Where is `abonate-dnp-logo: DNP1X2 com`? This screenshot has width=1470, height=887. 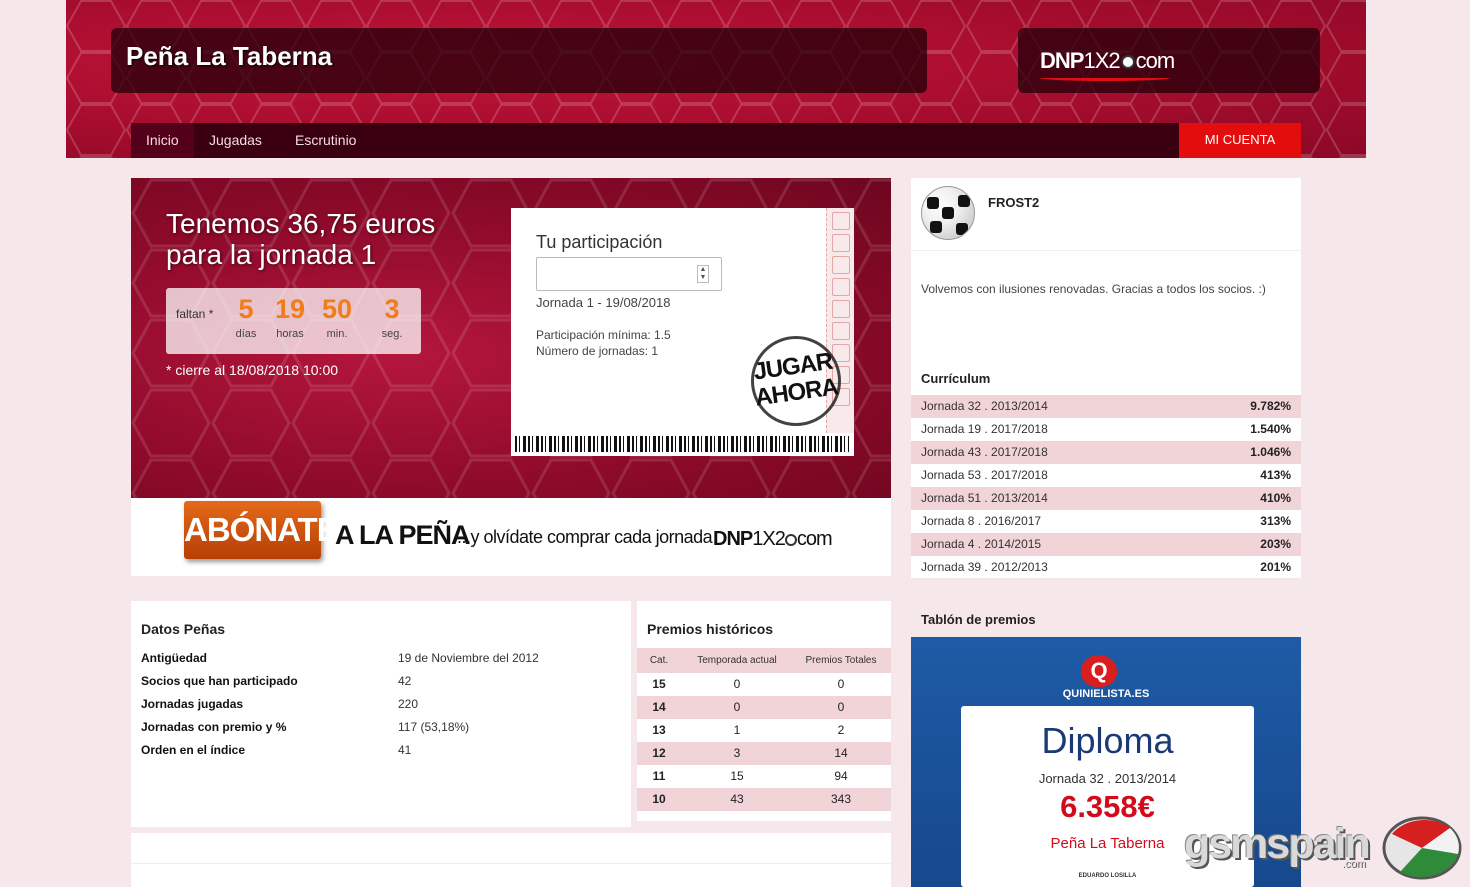 abonate-dnp-logo: DNP1X2 com is located at coordinates (773, 539).